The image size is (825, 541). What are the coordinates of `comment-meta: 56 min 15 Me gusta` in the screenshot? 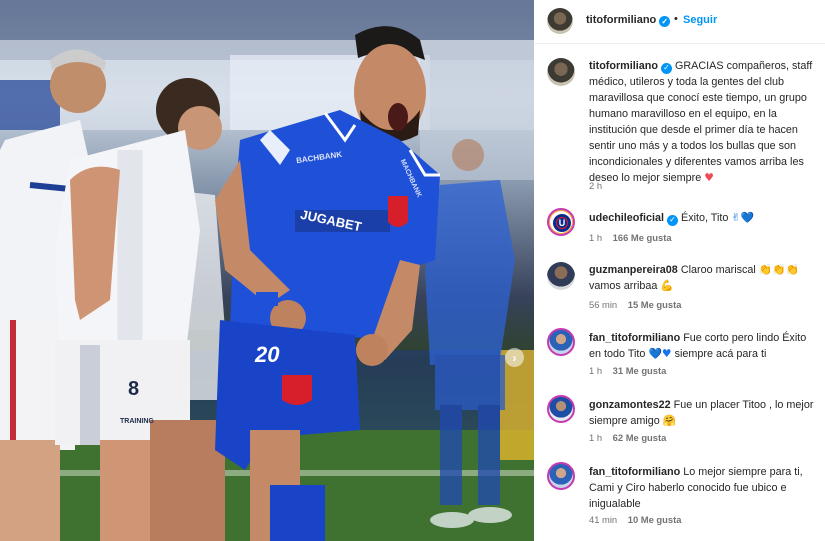 It's located at (639, 304).